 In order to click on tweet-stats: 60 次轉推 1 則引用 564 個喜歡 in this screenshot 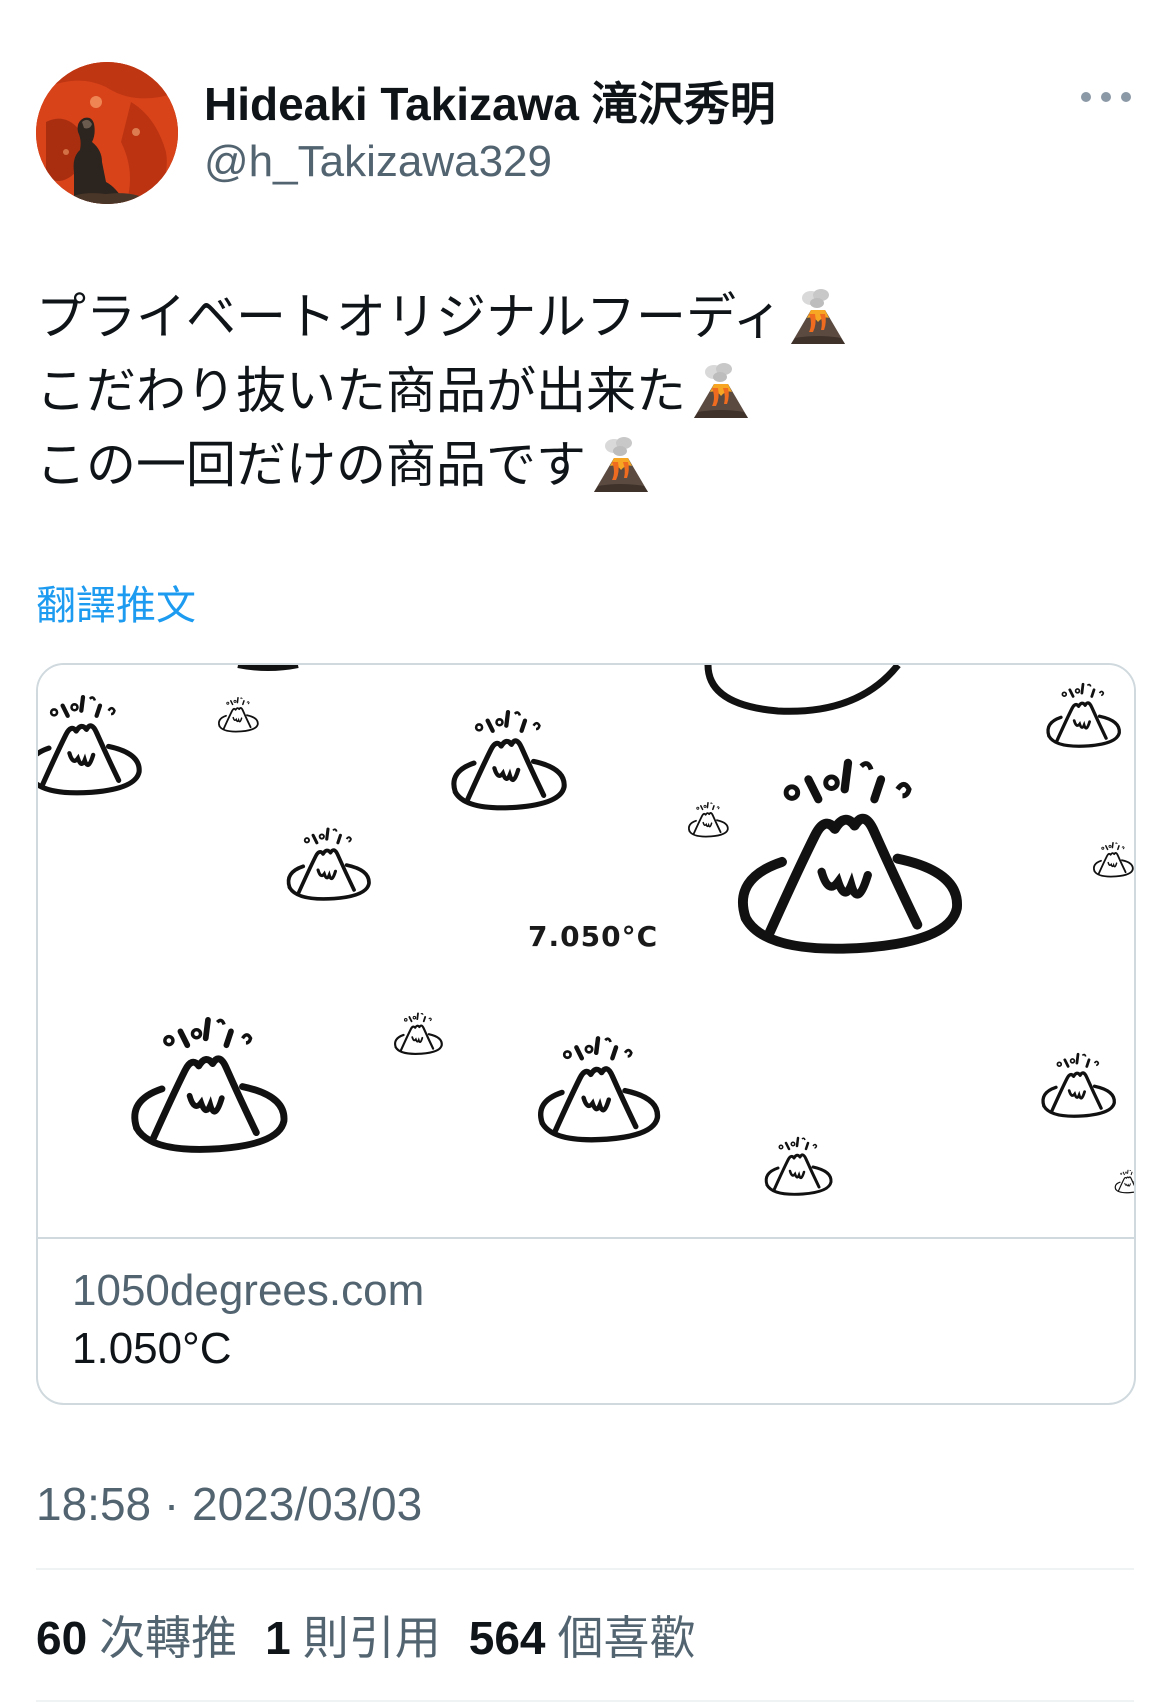, I will do `click(380, 1638)`.